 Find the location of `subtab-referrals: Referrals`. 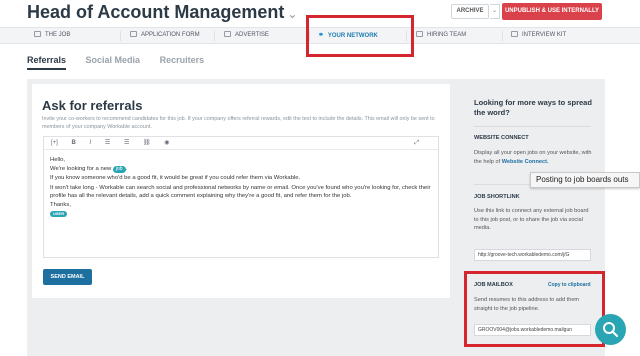

subtab-referrals: Referrals is located at coordinates (47, 62).